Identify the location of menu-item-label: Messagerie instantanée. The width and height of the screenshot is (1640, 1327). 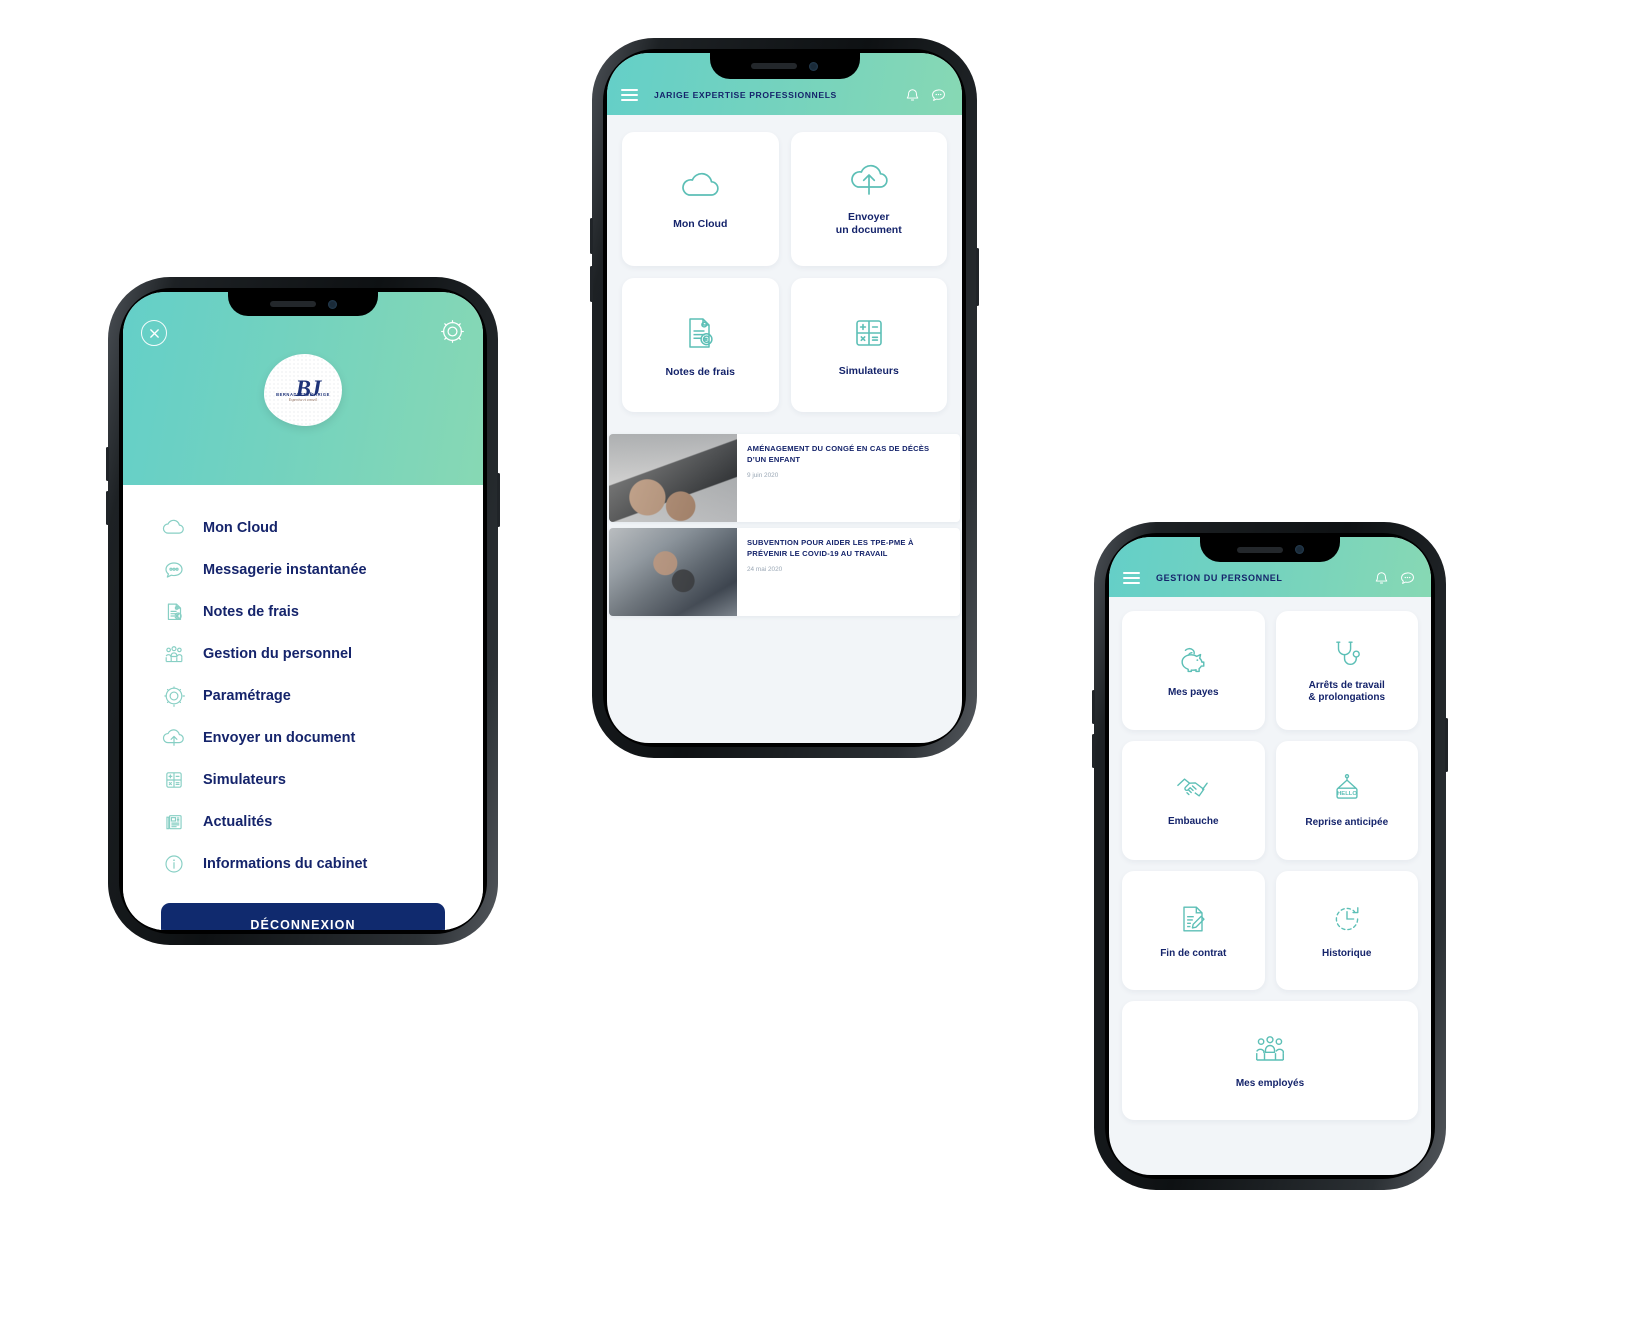
(285, 570).